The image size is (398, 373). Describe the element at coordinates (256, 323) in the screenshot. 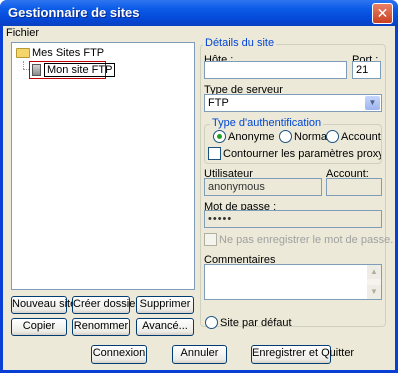

I see `default-site-label: Site par défaut` at that location.